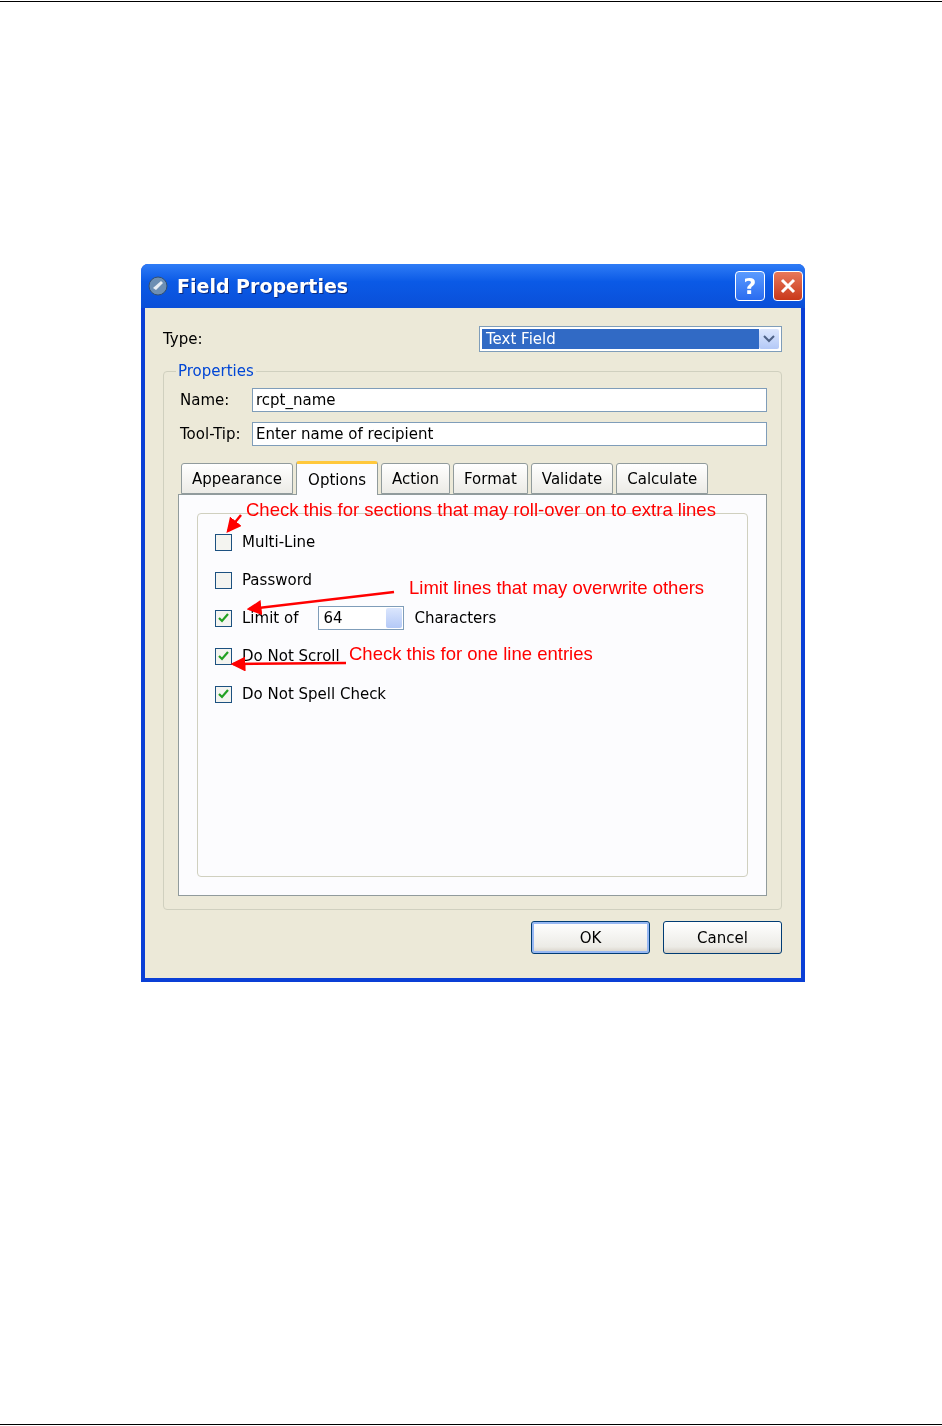 Image resolution: width=942 pixels, height=1426 pixels. What do you see at coordinates (210, 434) in the screenshot?
I see `tooltip-label: Tool-Tip:` at bounding box center [210, 434].